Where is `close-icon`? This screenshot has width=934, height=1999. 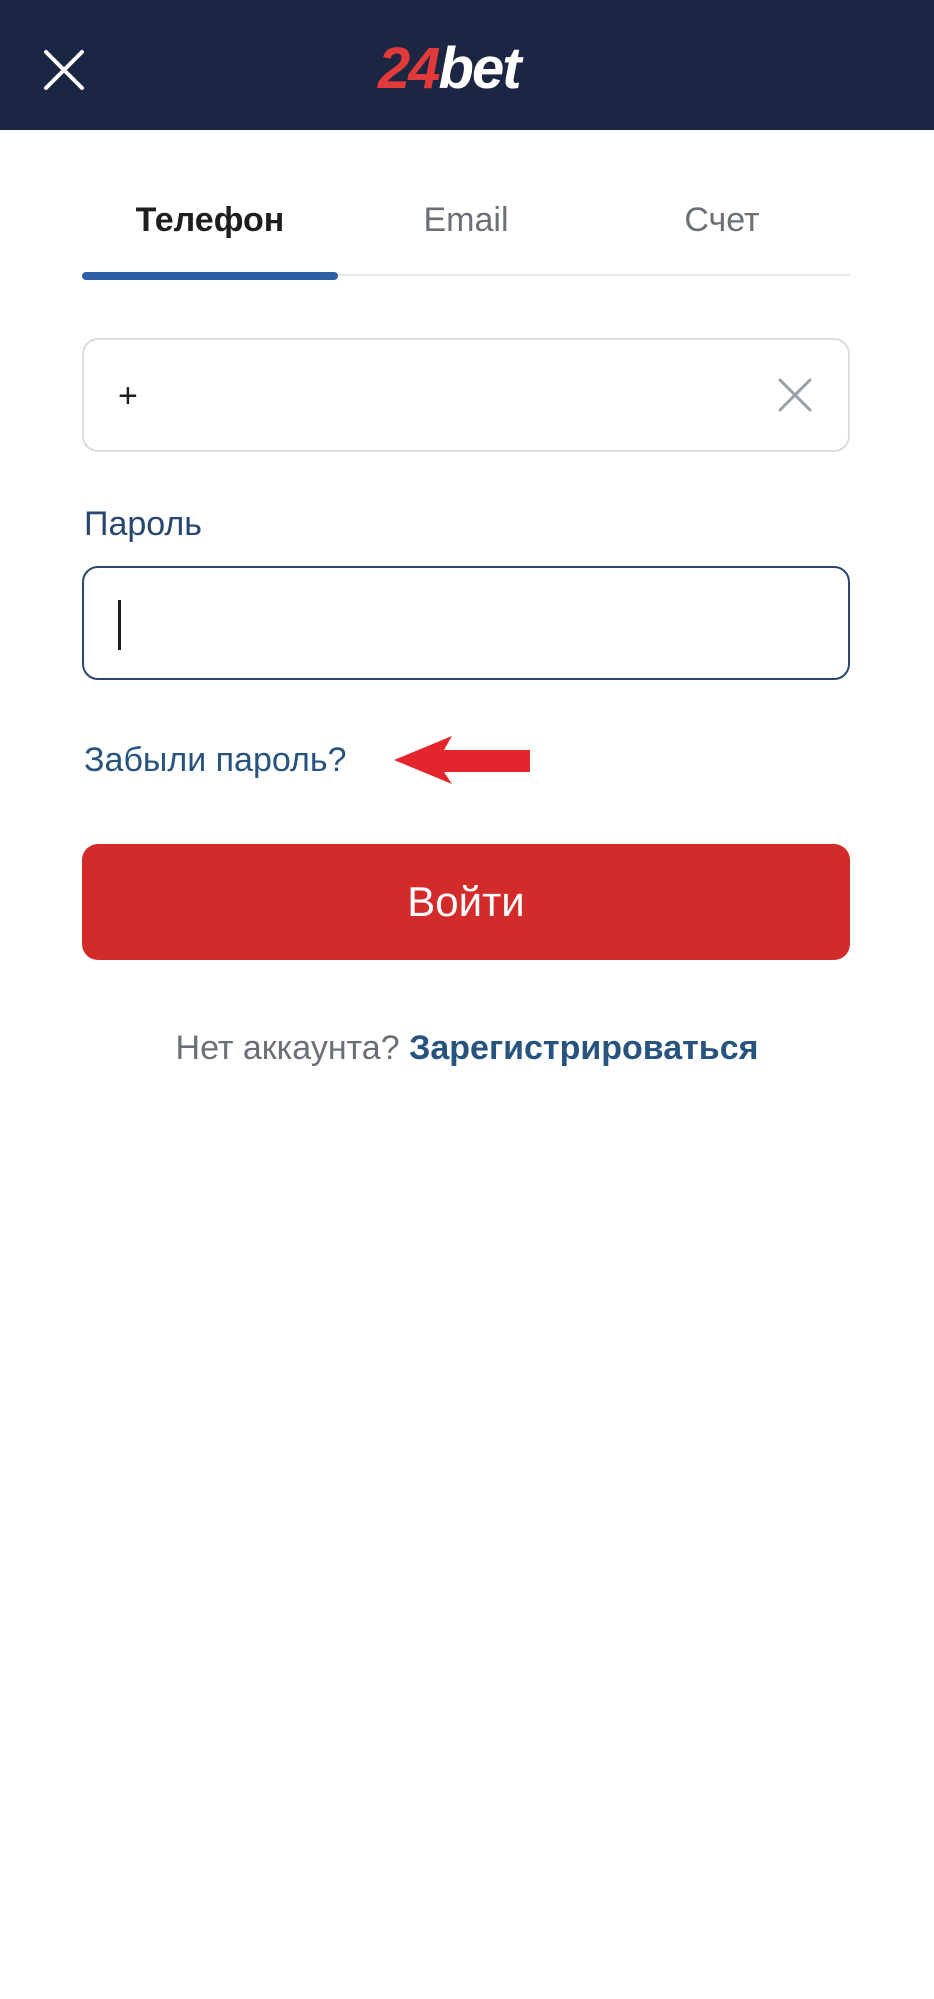
close-icon is located at coordinates (64, 70).